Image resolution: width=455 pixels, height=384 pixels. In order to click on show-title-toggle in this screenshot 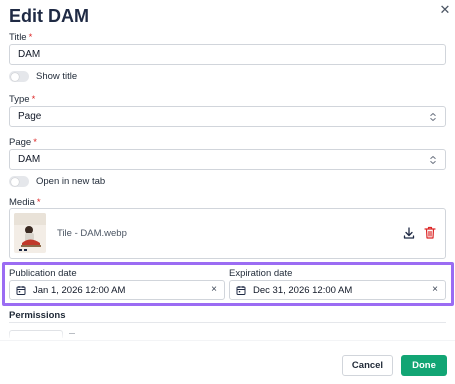, I will do `click(19, 76)`.